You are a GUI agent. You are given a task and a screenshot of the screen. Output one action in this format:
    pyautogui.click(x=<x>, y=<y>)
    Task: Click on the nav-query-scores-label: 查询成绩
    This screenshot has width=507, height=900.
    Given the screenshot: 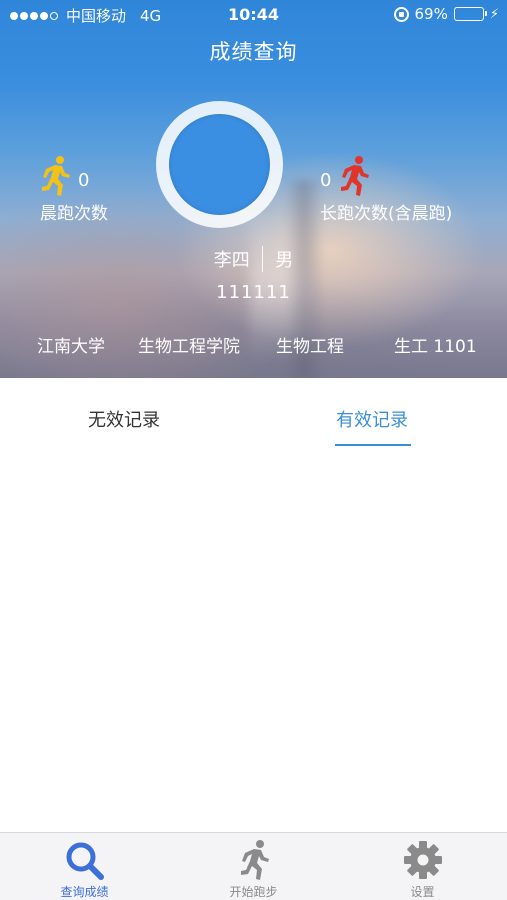 What is the action you would take?
    pyautogui.click(x=84, y=892)
    